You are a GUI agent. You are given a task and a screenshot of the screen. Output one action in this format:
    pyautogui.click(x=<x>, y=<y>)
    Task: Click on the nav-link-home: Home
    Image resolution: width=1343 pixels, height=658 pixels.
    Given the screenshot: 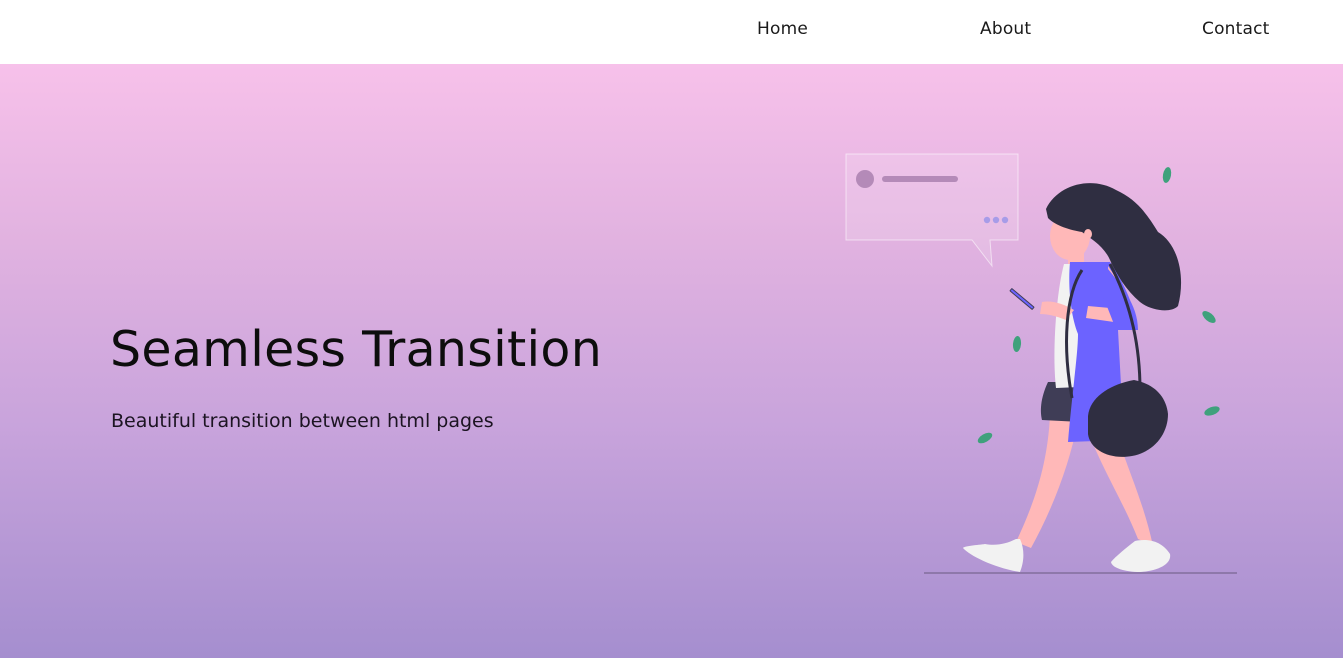 What is the action you would take?
    pyautogui.click(x=782, y=29)
    